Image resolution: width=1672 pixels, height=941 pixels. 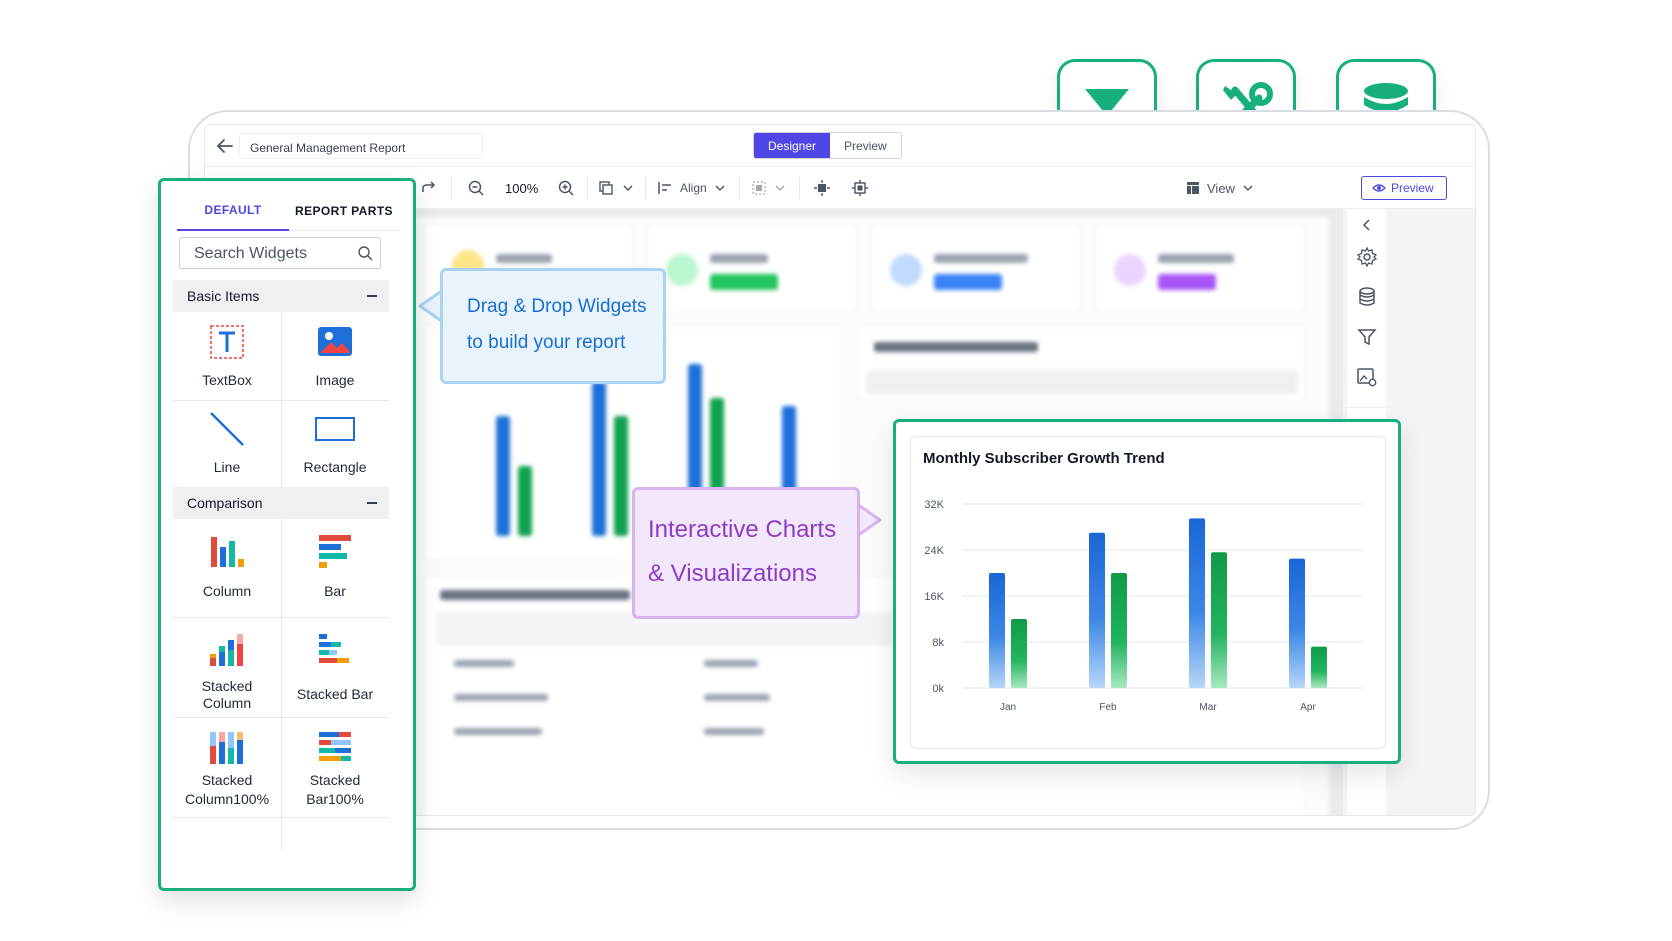 What do you see at coordinates (227, 780) in the screenshot?
I see `widget-label: Stacked` at bounding box center [227, 780].